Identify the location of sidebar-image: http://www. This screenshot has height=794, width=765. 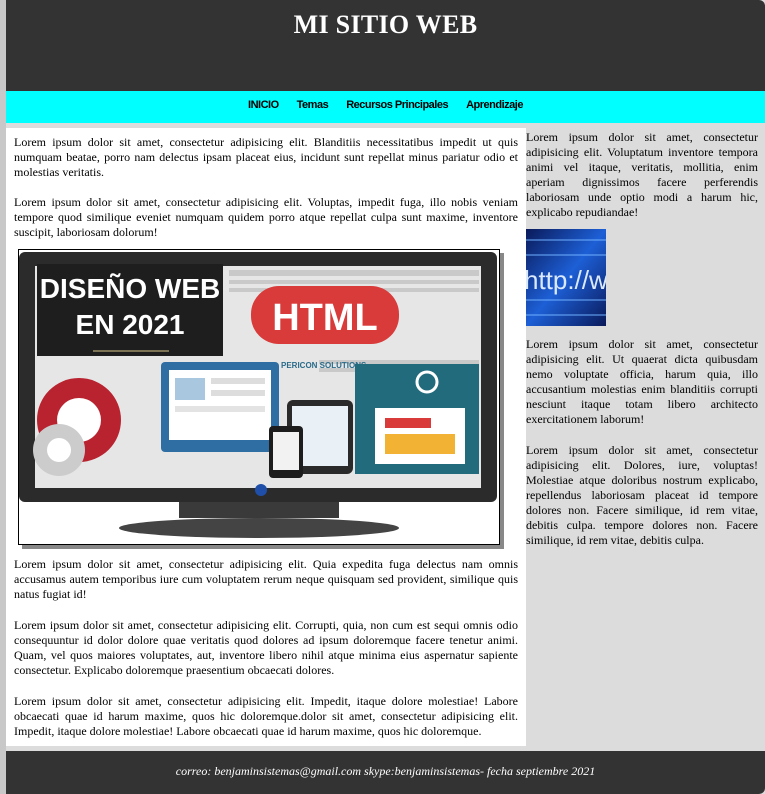
(566, 277).